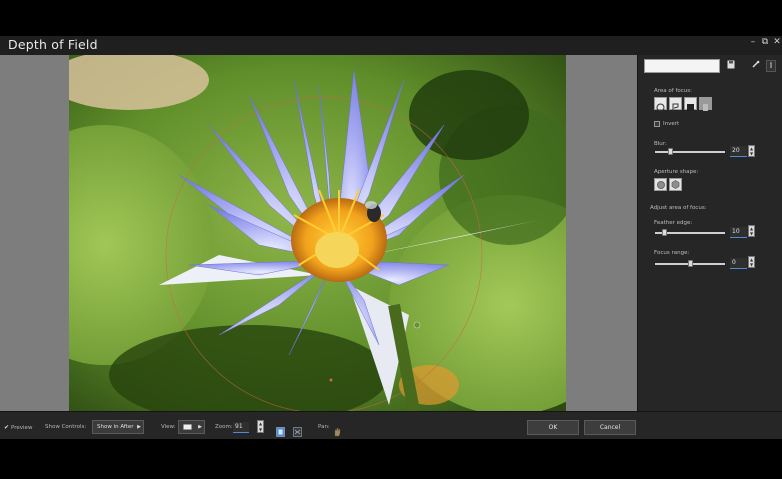 The height and width of the screenshot is (479, 782). I want to click on polygon-aperture-icon, so click(675, 184).